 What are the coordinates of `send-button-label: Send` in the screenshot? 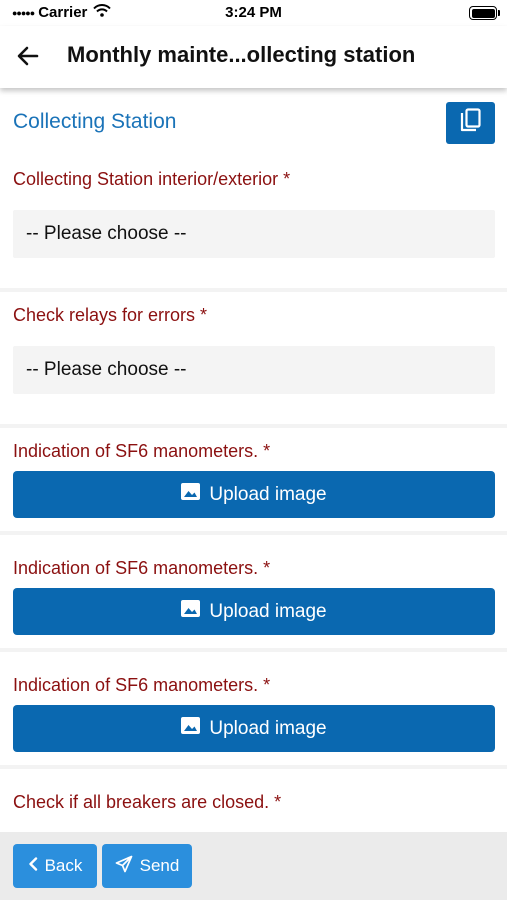 It's located at (159, 865).